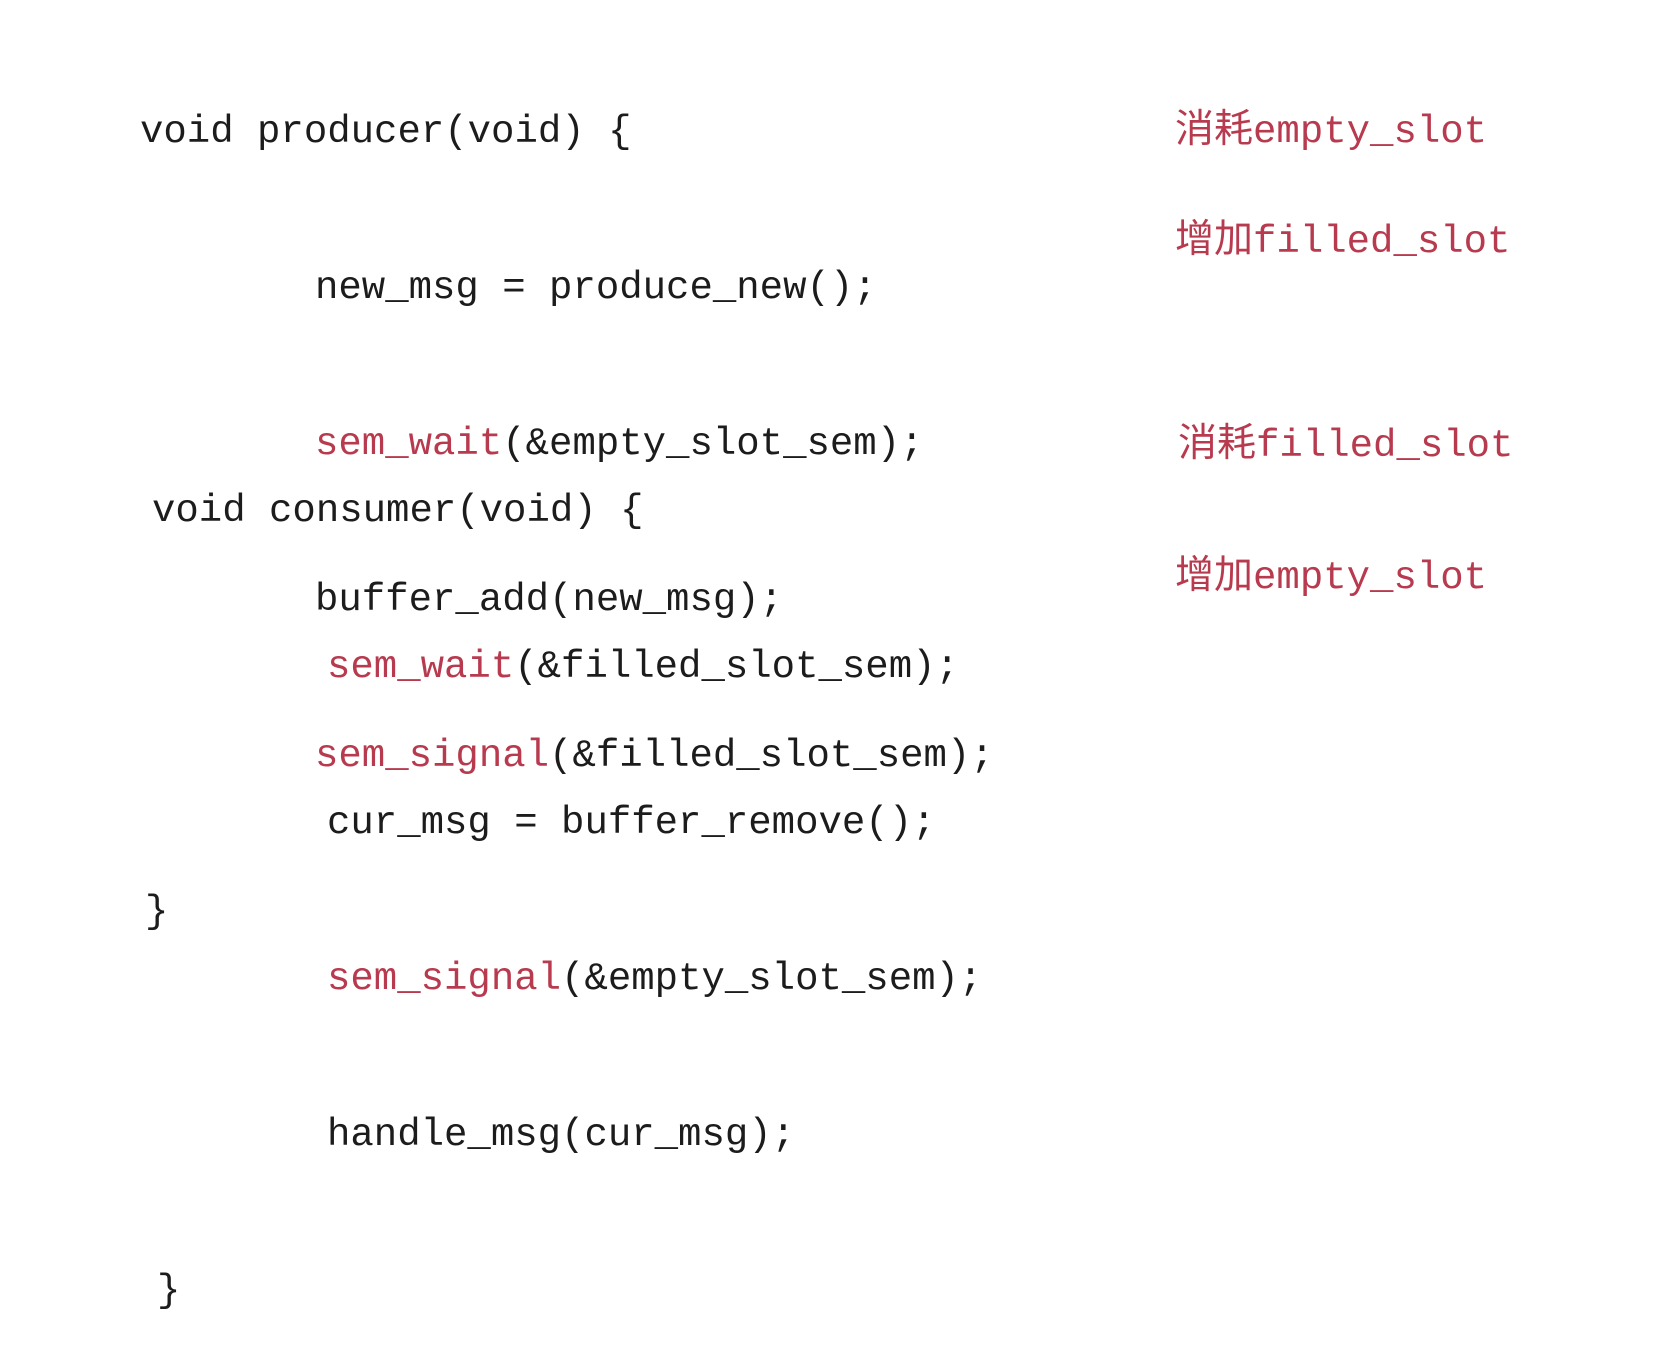 This screenshot has width=1675, height=1369. Describe the element at coordinates (398, 511) in the screenshot. I see `consumer-header: void consumer(void) {` at that location.